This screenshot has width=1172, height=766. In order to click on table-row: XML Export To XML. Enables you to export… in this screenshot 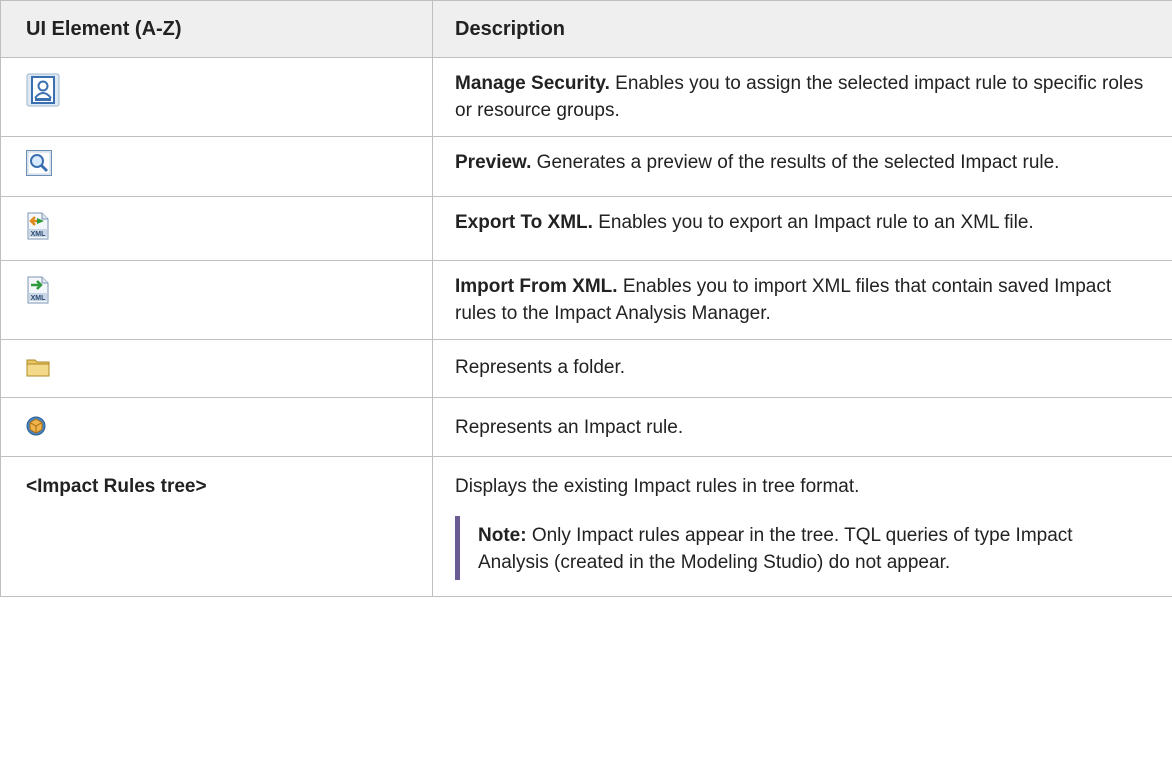, I will do `click(586, 228)`.